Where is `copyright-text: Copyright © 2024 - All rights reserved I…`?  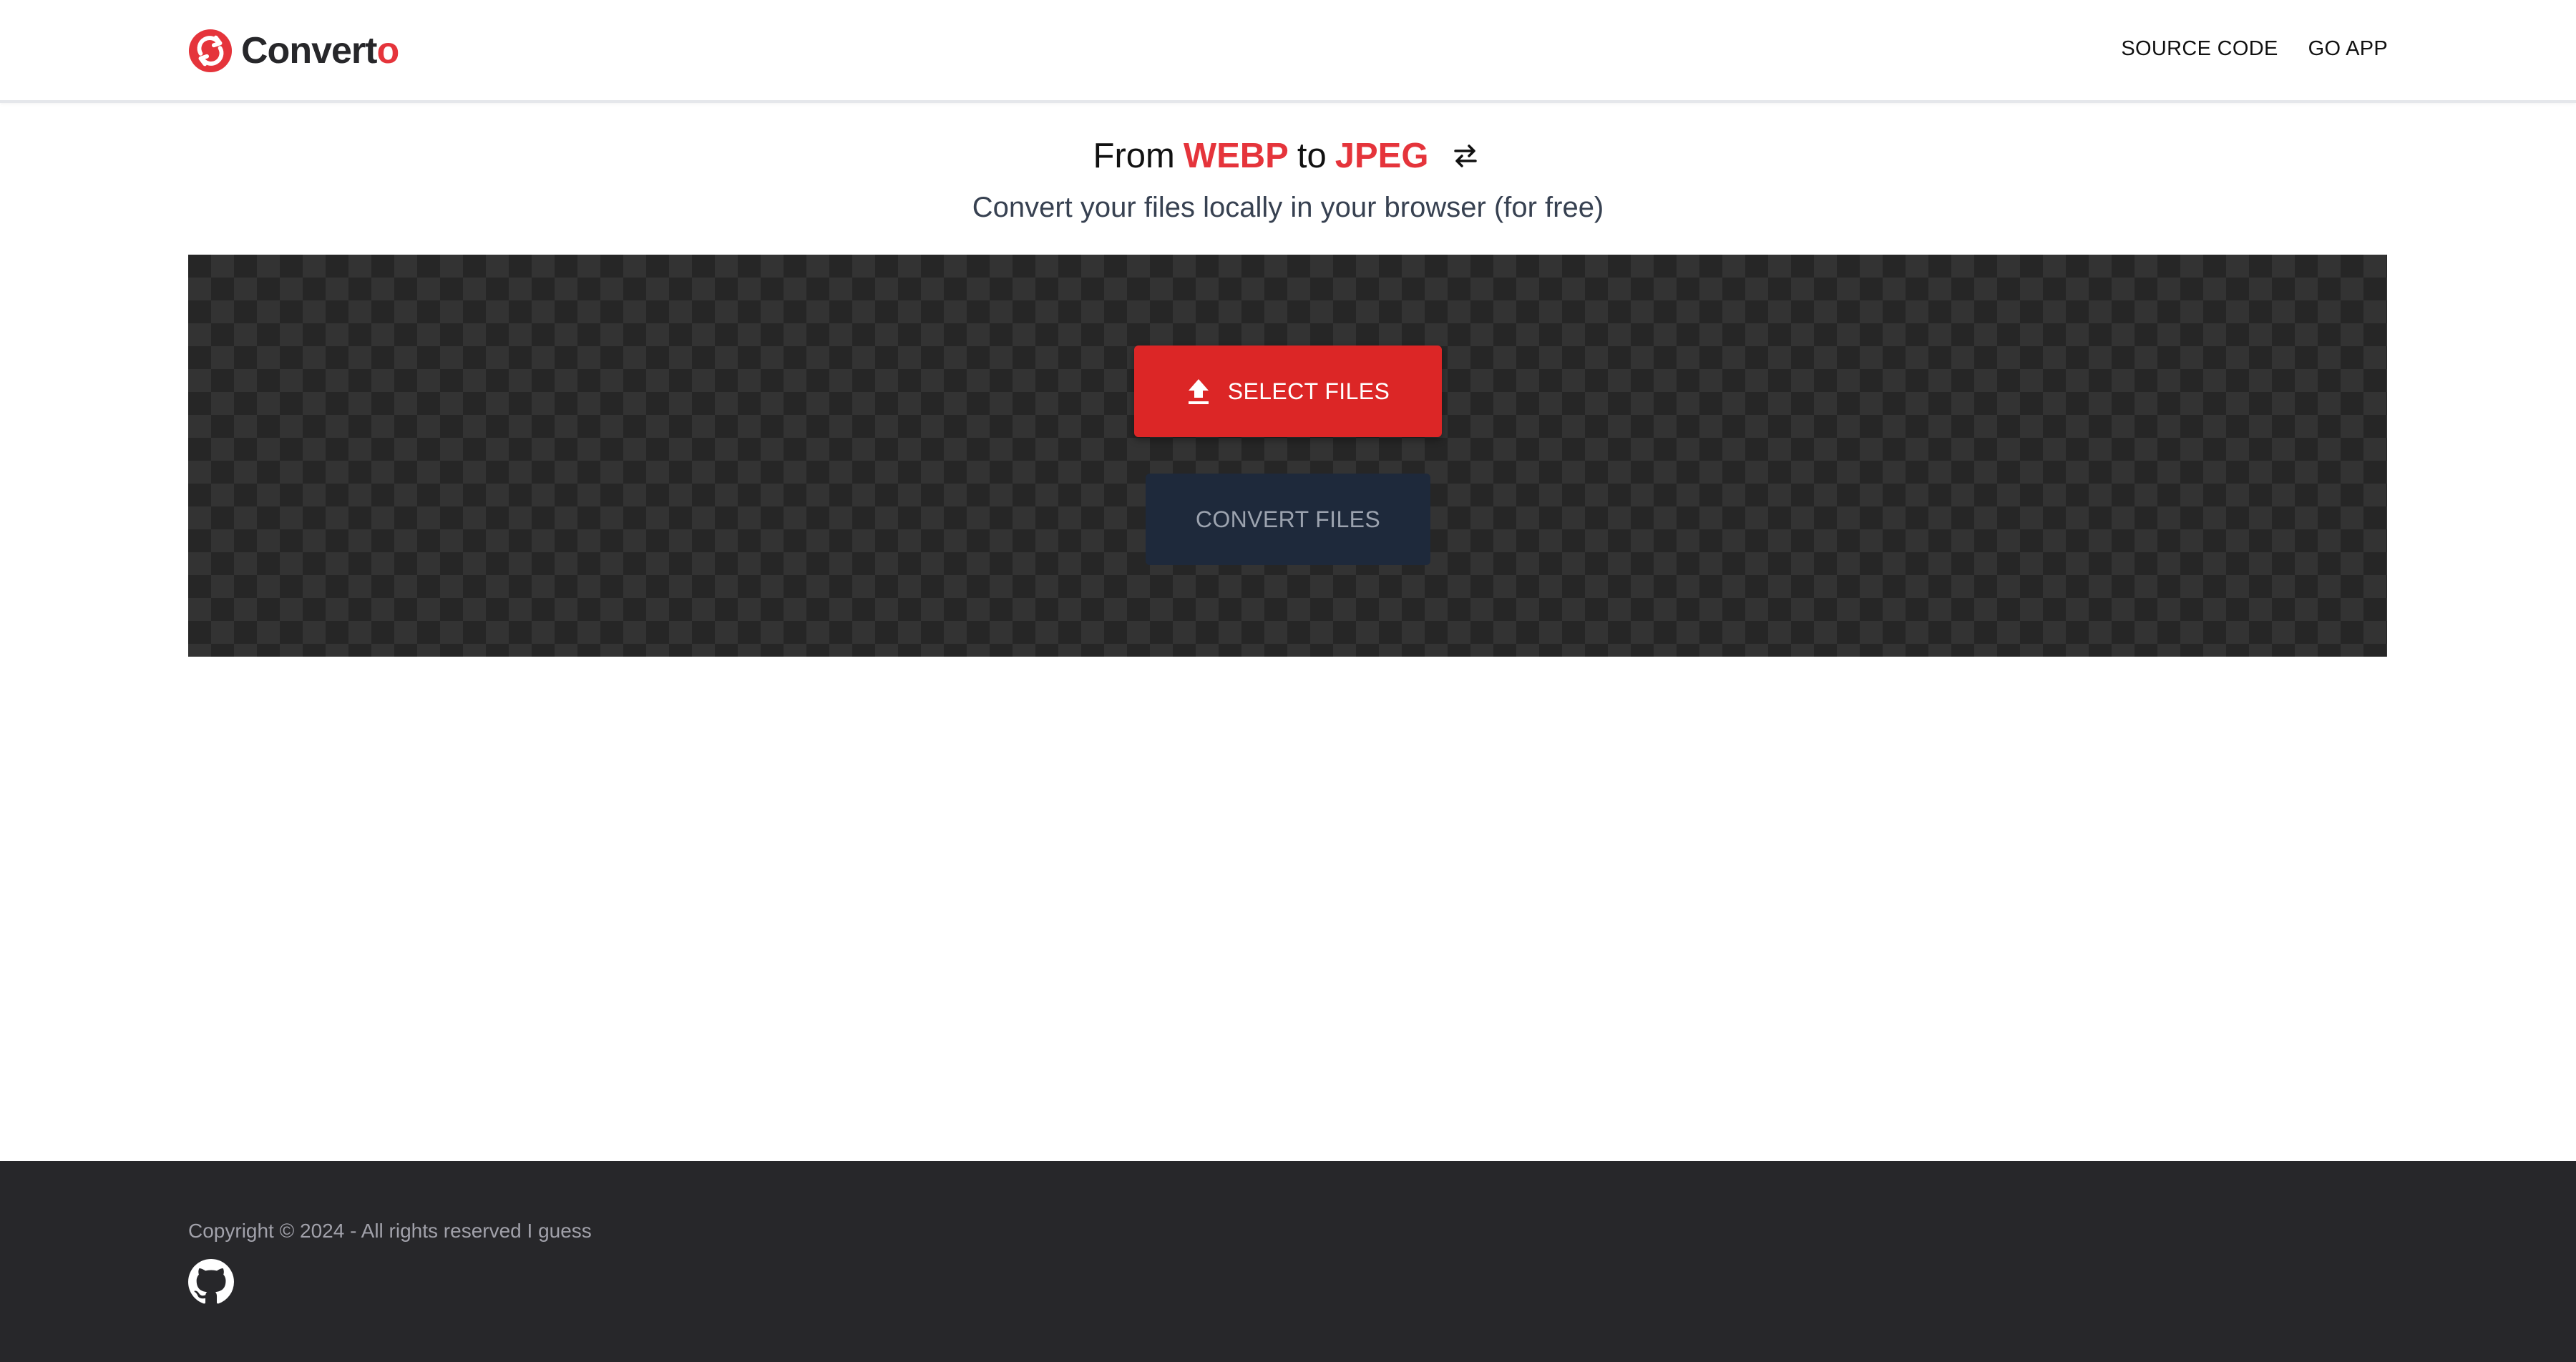 copyright-text: Copyright © 2024 - All rights reserved I… is located at coordinates (390, 1231).